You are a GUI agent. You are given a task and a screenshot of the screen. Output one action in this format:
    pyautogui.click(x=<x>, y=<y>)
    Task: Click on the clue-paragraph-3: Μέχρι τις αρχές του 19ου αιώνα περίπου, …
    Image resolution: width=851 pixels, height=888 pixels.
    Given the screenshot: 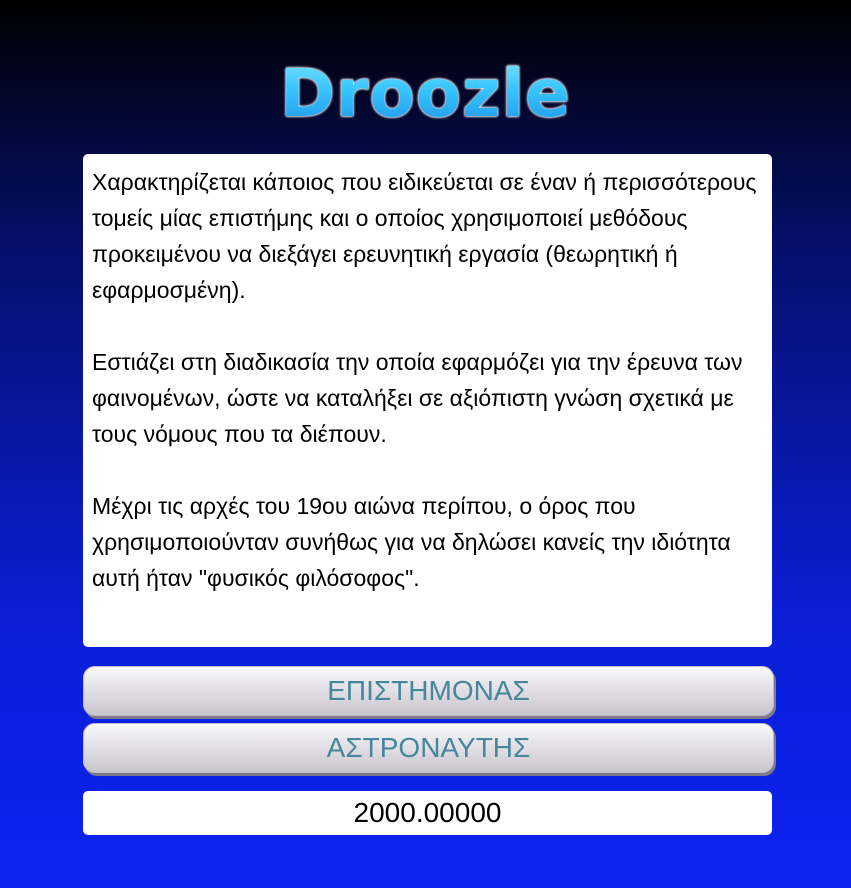 What is the action you would take?
    pyautogui.click(x=411, y=542)
    